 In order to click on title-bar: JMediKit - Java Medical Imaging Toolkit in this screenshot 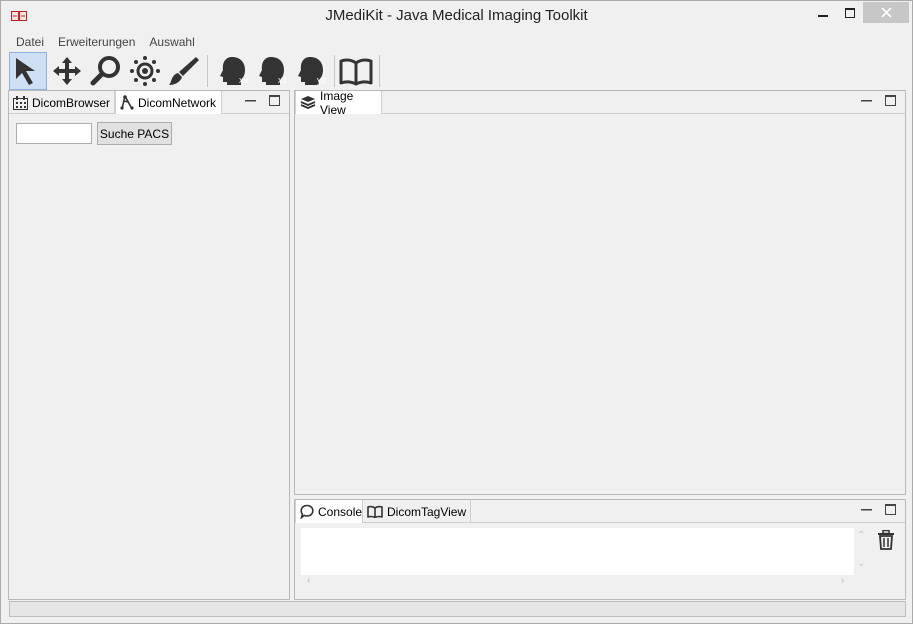, I will do `click(456, 16)`.